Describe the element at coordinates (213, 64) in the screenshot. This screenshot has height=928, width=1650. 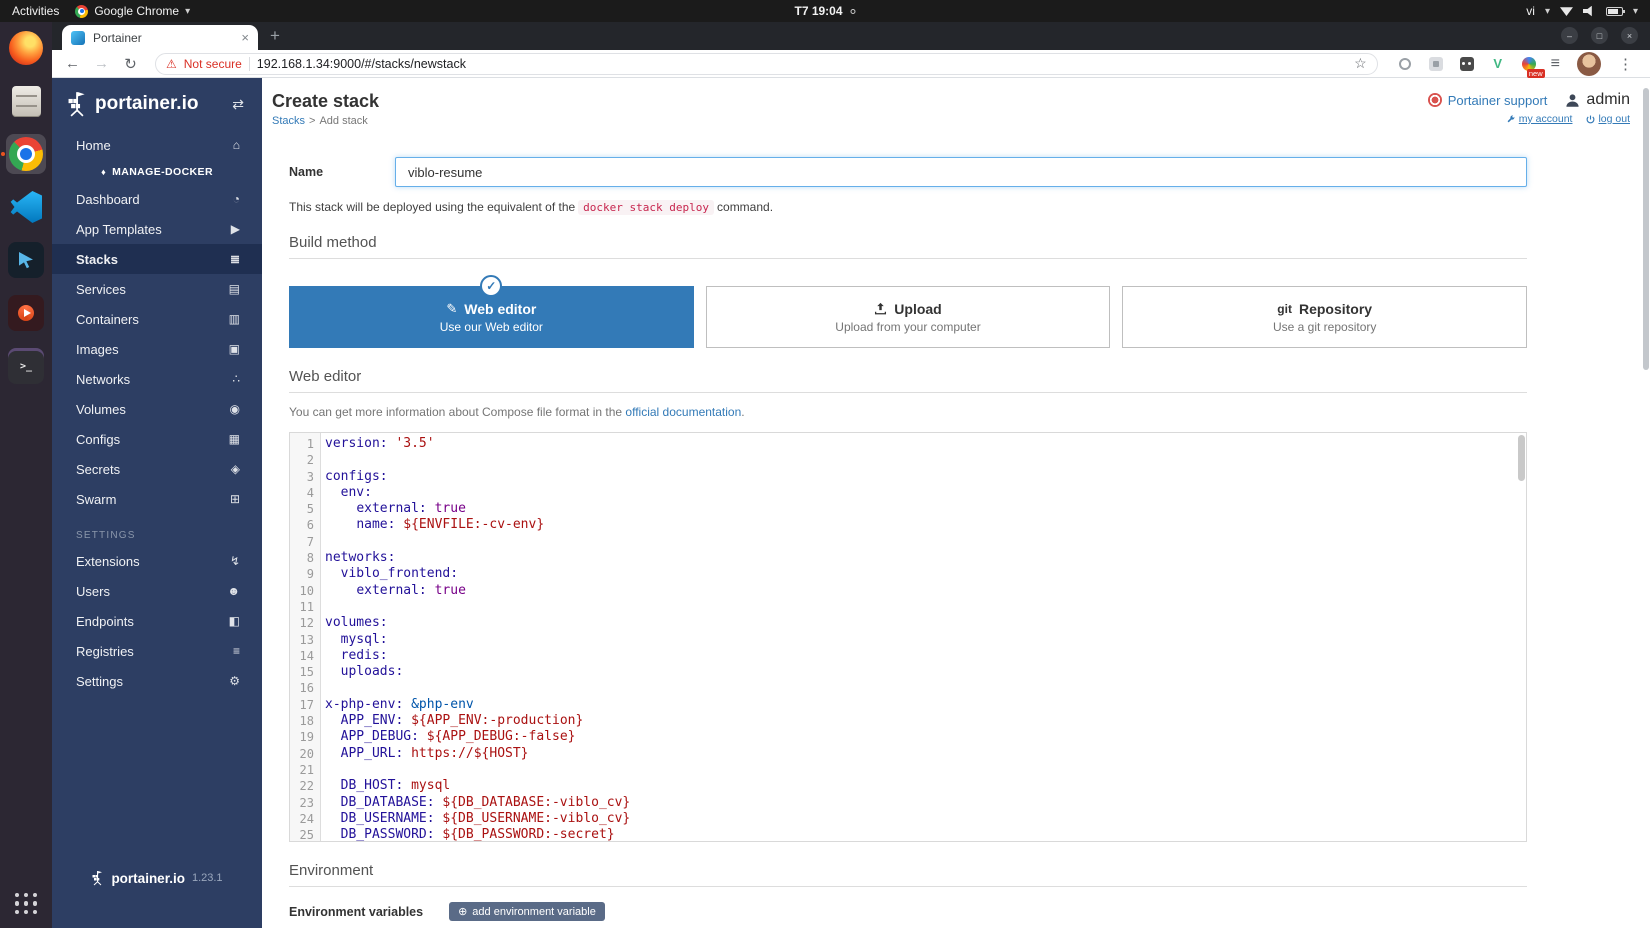
I see `security-label: Not secure` at that location.